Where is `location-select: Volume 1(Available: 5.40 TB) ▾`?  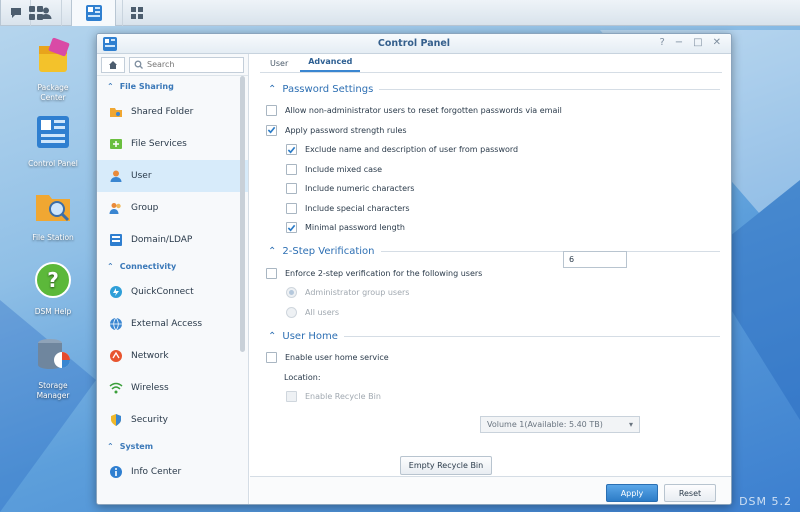
location-select: Volume 1(Available: 5.40 TB) ▾ is located at coordinates (560, 424).